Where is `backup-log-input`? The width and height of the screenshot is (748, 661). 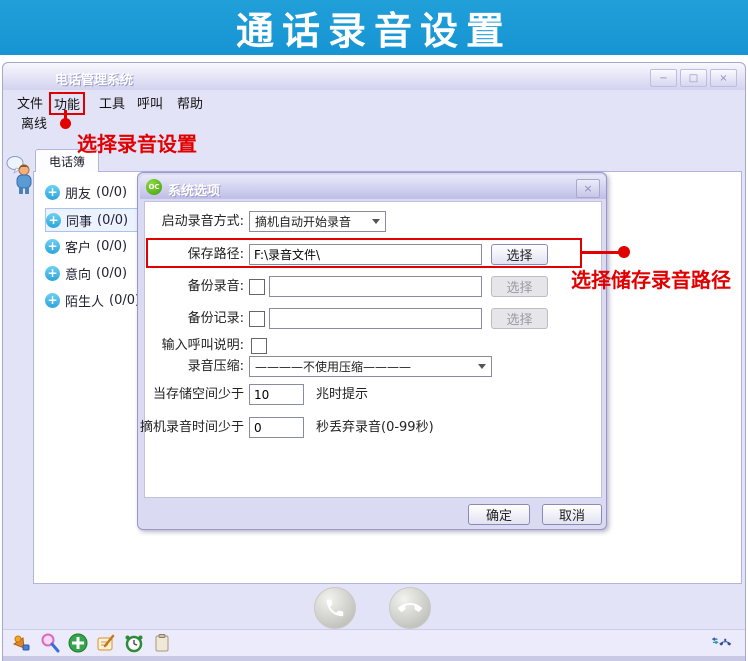 backup-log-input is located at coordinates (375, 318).